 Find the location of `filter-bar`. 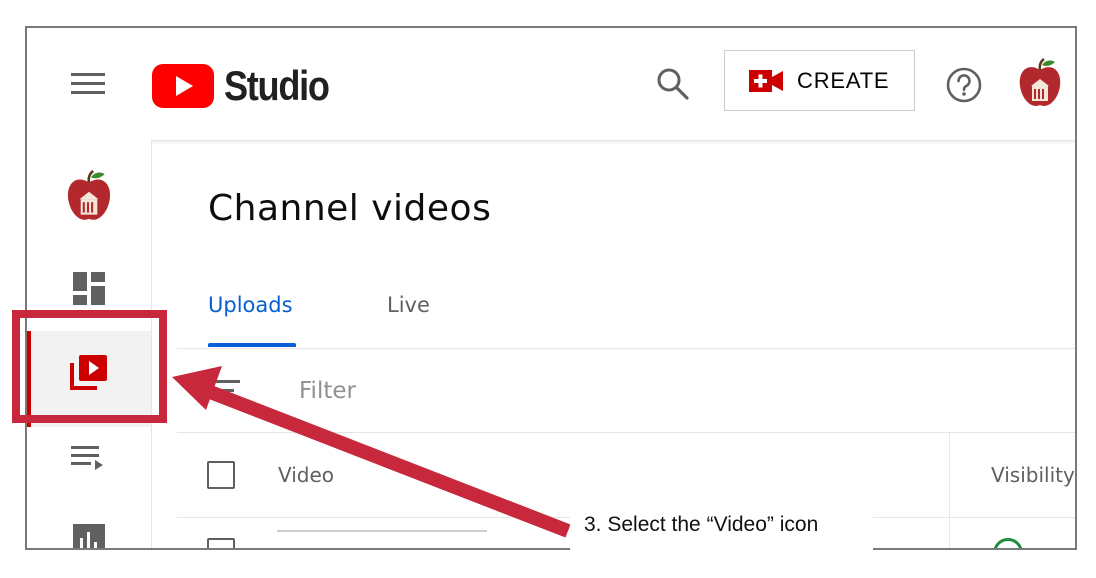

filter-bar is located at coordinates (626, 391).